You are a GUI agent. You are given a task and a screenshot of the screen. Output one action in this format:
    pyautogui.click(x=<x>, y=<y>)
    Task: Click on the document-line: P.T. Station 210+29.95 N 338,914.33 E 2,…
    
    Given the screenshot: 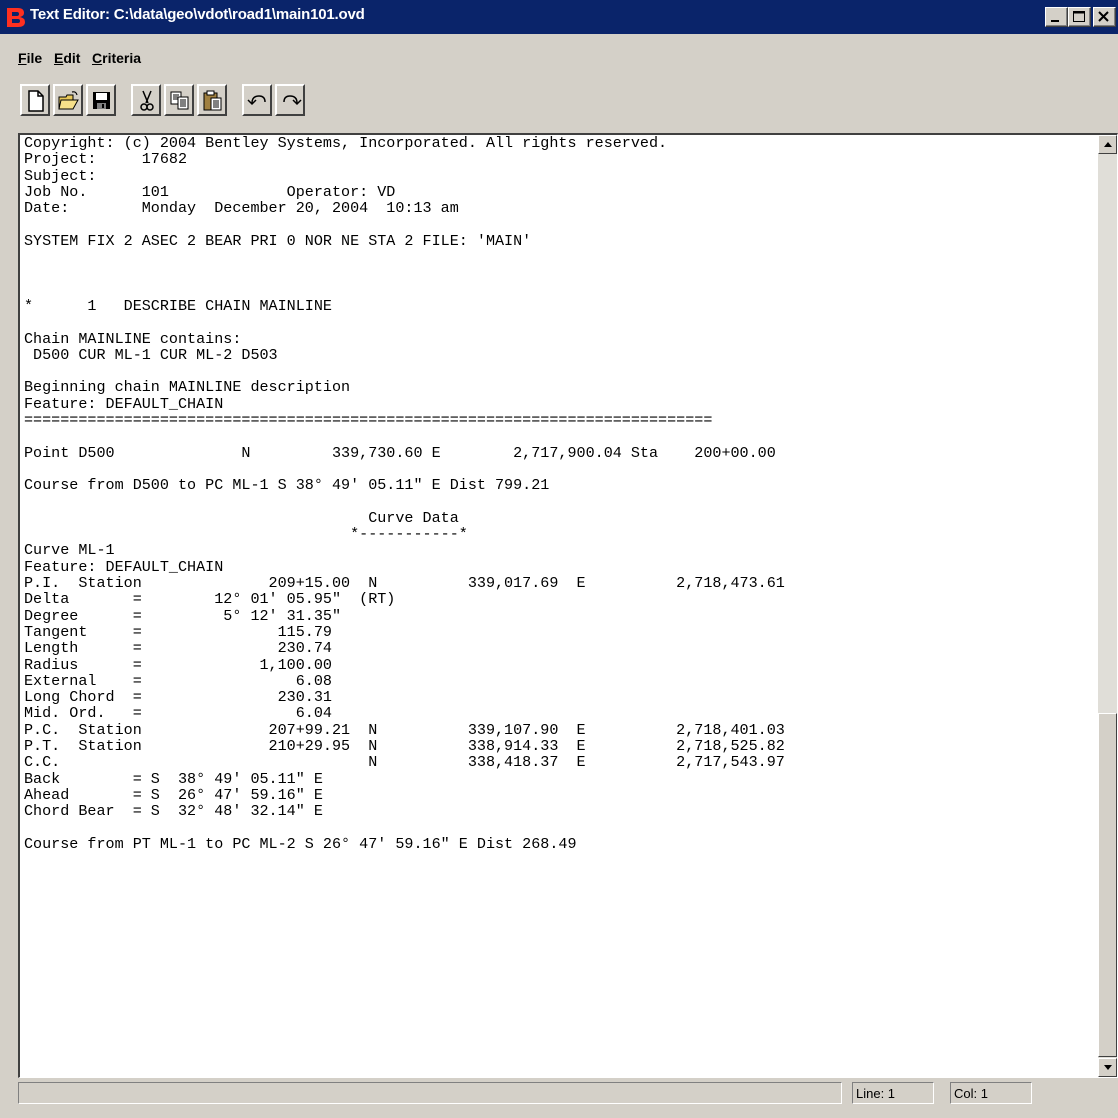 What is the action you would take?
    pyautogui.click(x=558, y=746)
    